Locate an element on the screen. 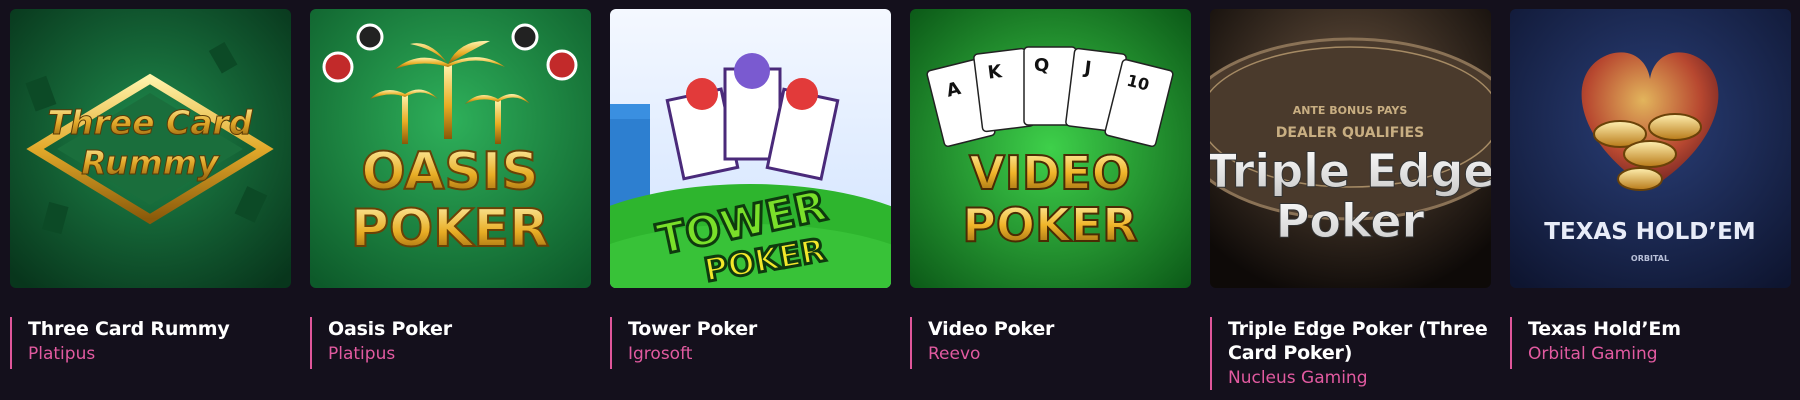  oasis-poker-art: OASIS POKER is located at coordinates (450, 148).